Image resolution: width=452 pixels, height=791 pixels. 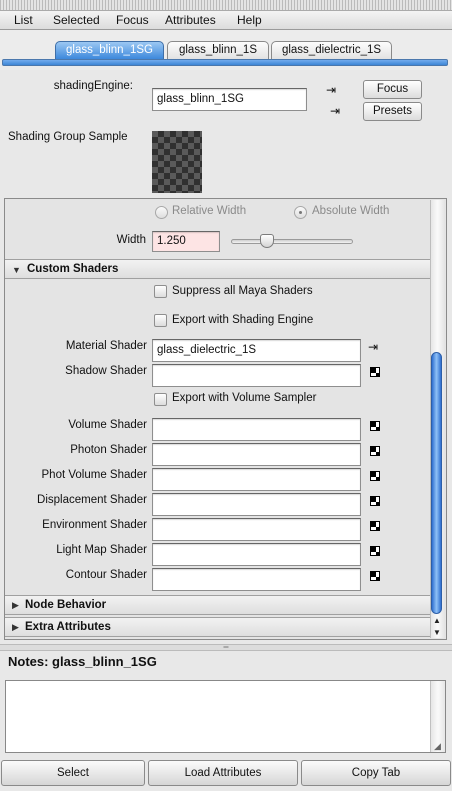 I want to click on light-map-shader-label: Light Map Shader, so click(x=101, y=550).